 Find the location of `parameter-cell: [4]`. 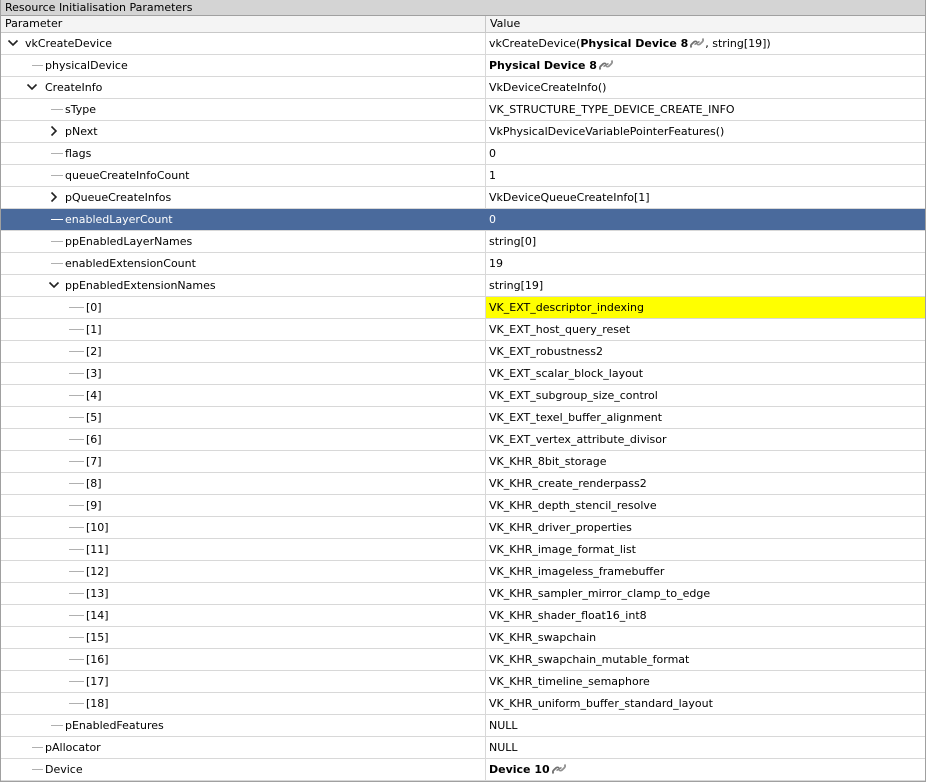

parameter-cell: [4] is located at coordinates (243, 395).